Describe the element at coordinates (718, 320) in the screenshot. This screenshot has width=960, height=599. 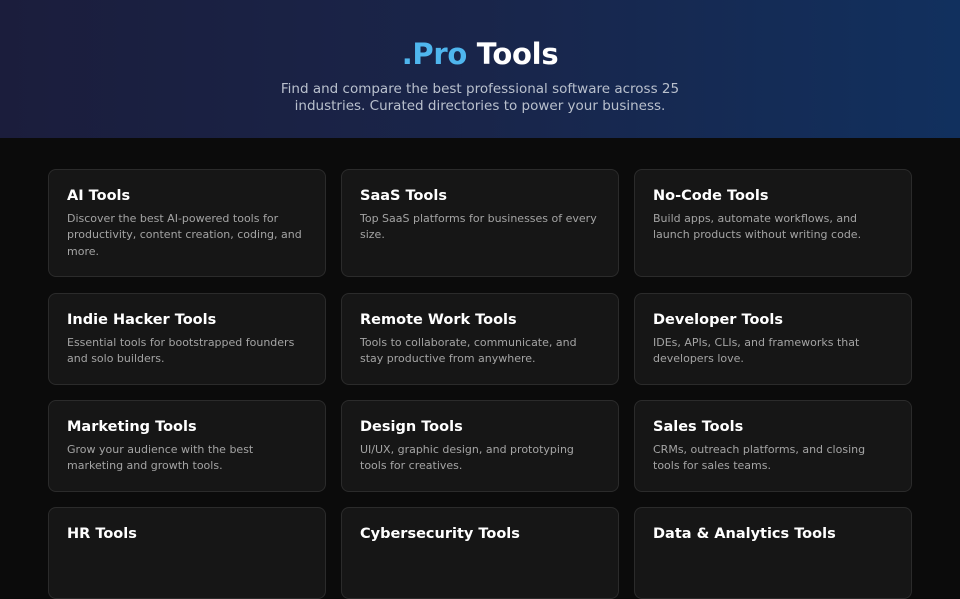
I see `category-title: Developer Tools` at that location.